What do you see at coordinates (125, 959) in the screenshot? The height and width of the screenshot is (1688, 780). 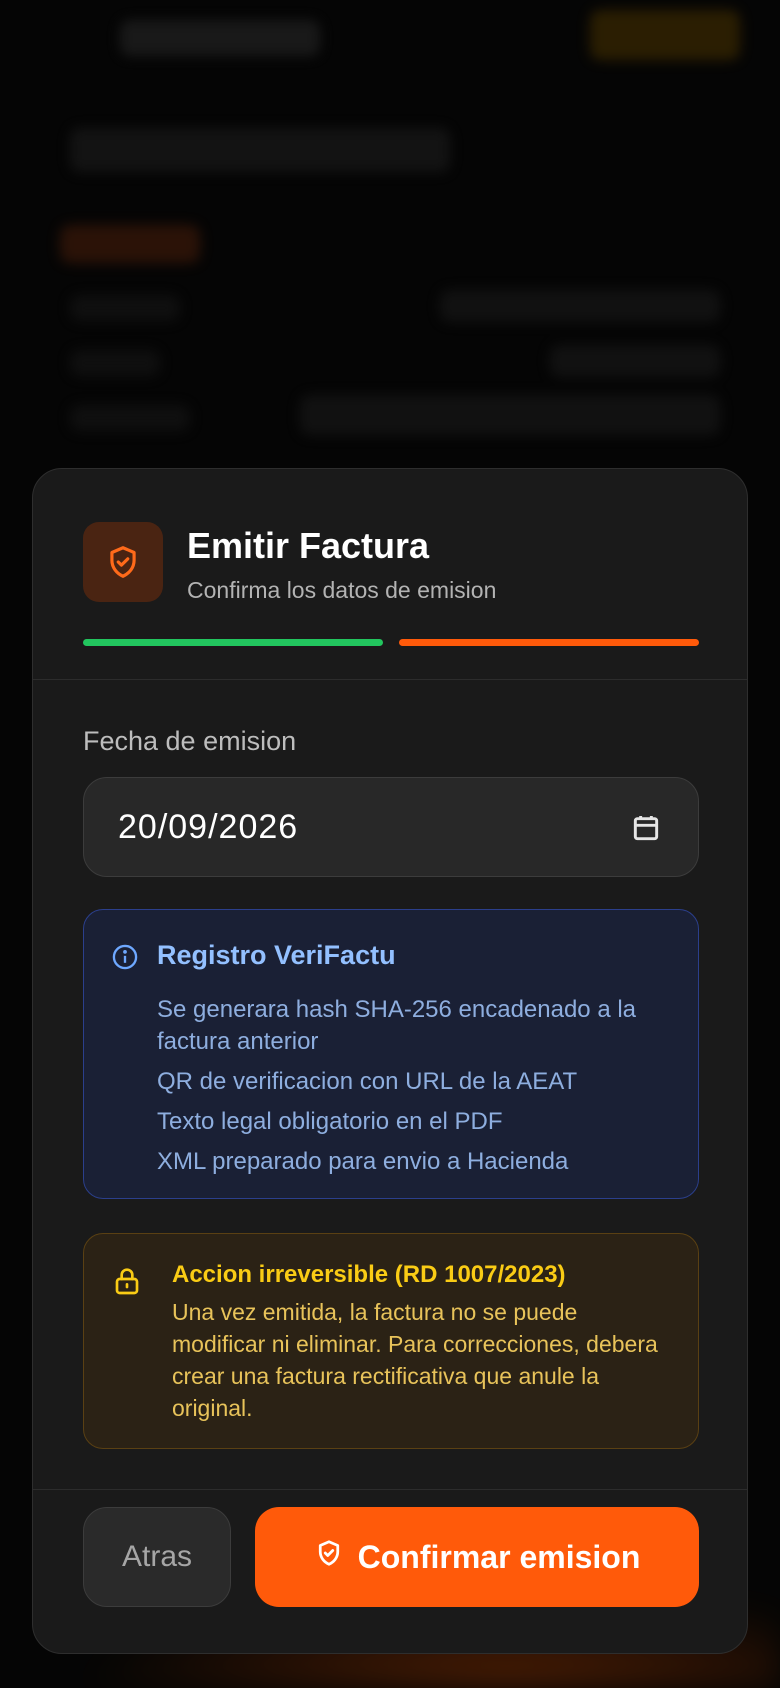 I see `info-icon` at bounding box center [125, 959].